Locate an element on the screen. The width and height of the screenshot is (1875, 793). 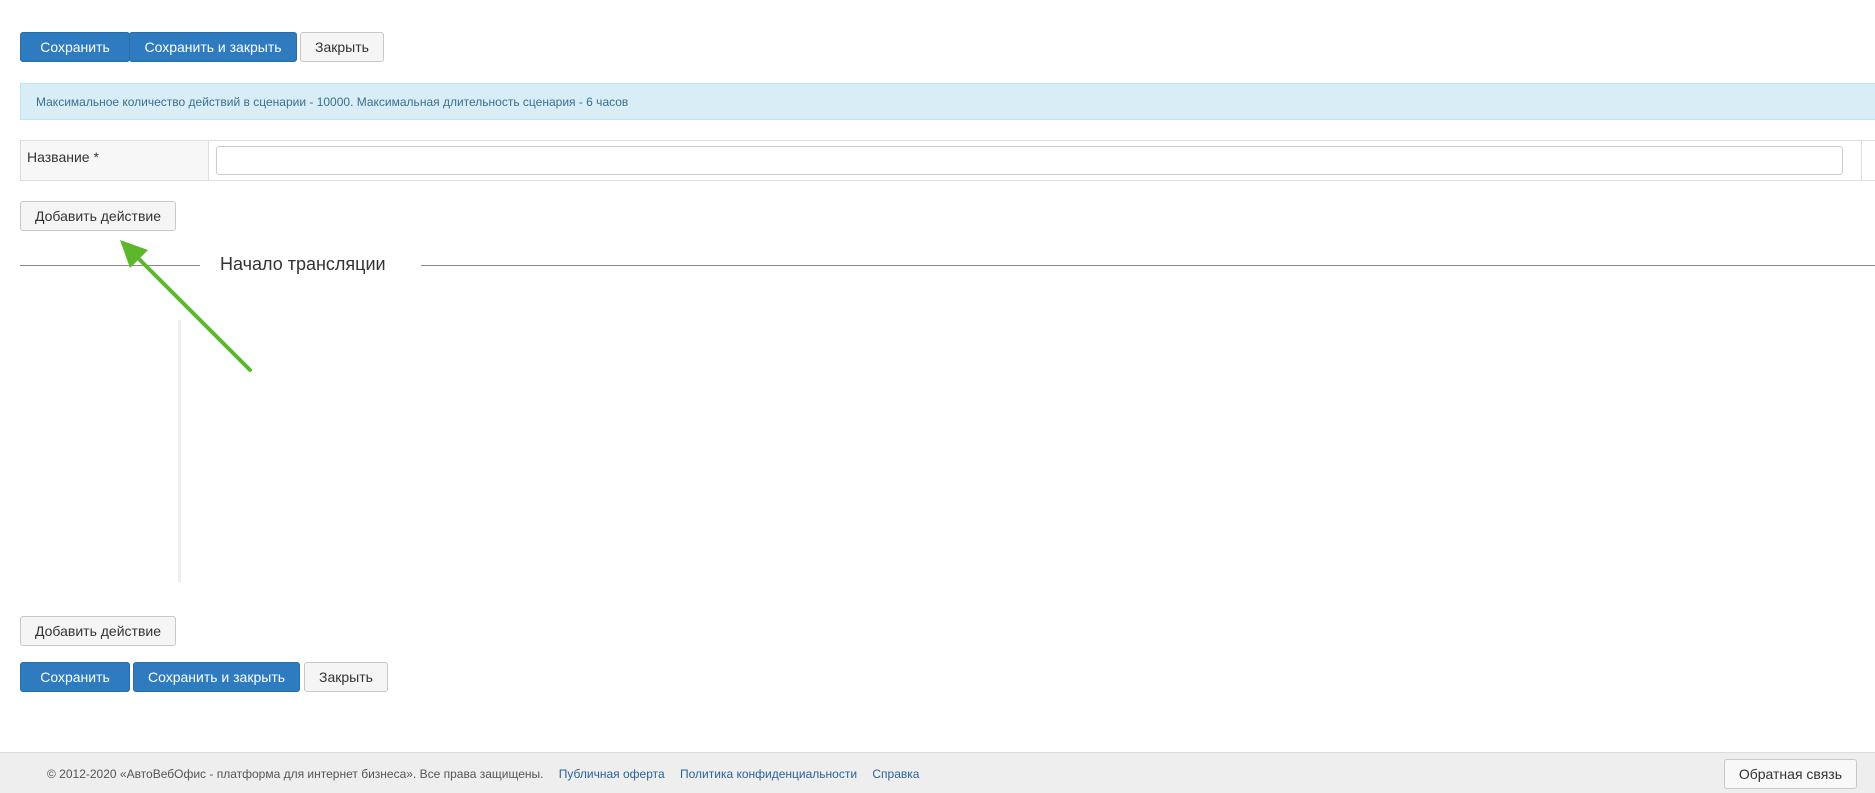
name-input is located at coordinates (1029, 160).